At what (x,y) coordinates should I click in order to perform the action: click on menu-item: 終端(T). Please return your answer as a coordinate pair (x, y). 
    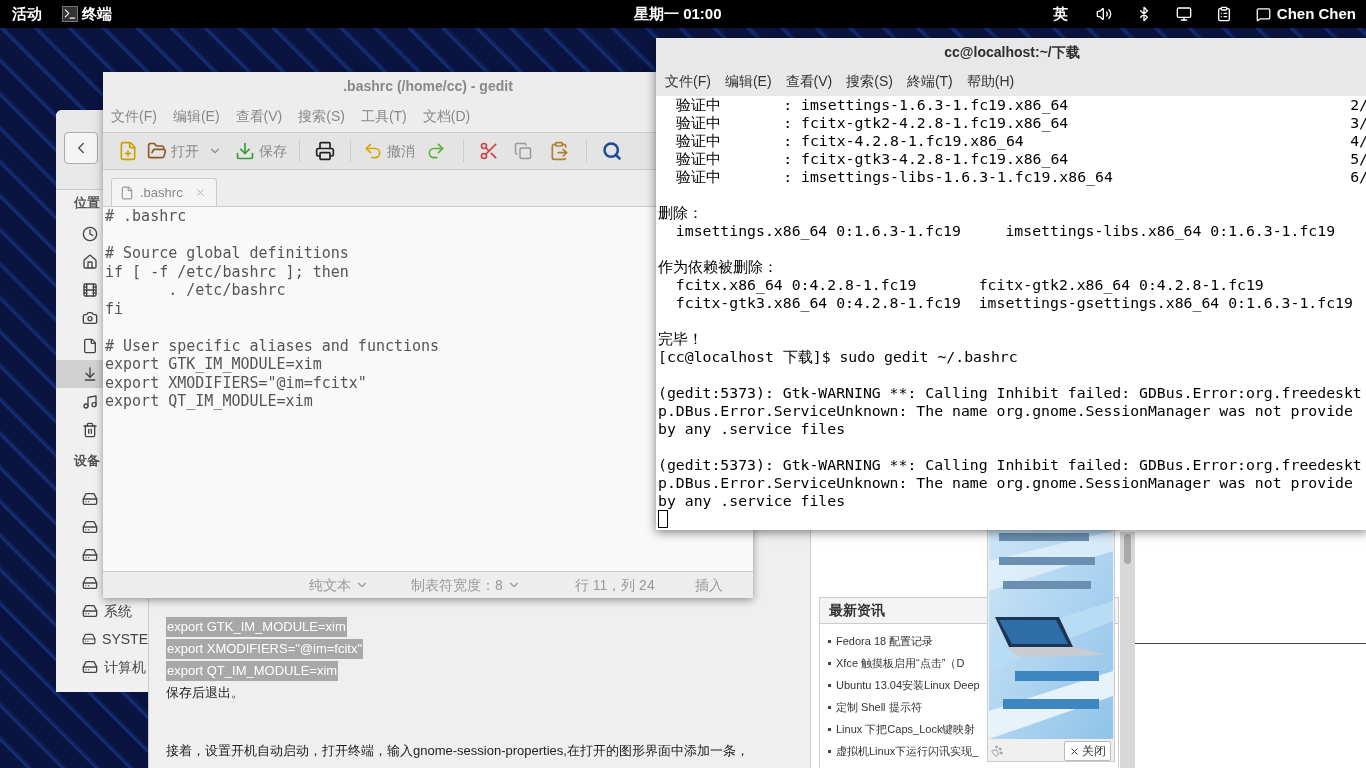
    Looking at the image, I should click on (929, 81).